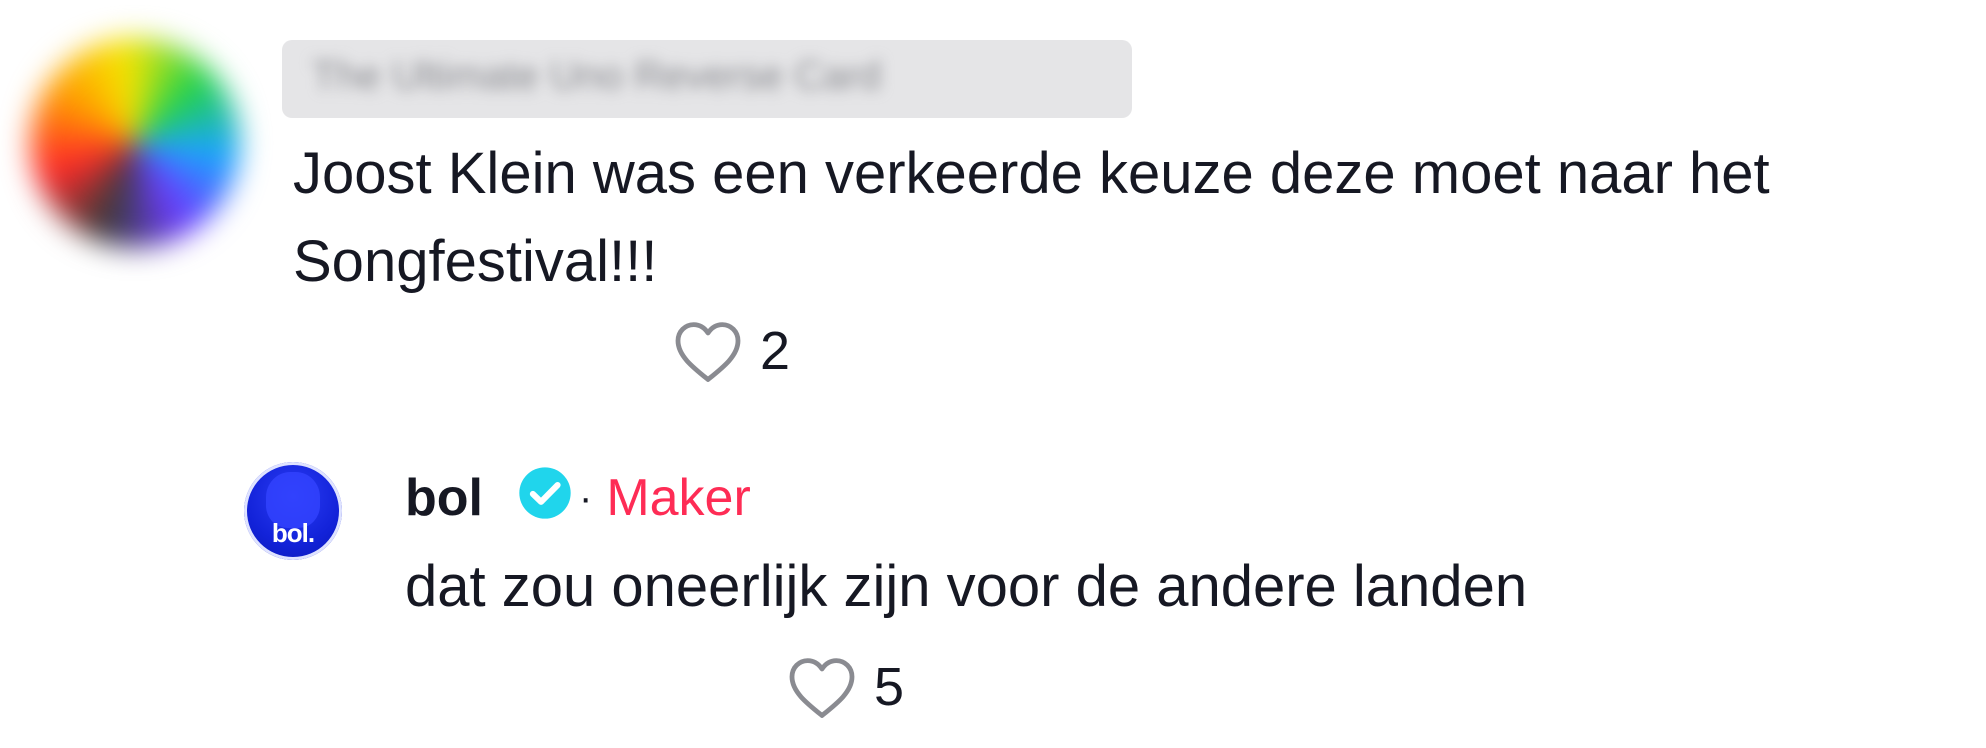 The width and height of the screenshot is (1986, 748). Describe the element at coordinates (775, 351) in the screenshot. I see `like-count: 2` at that location.